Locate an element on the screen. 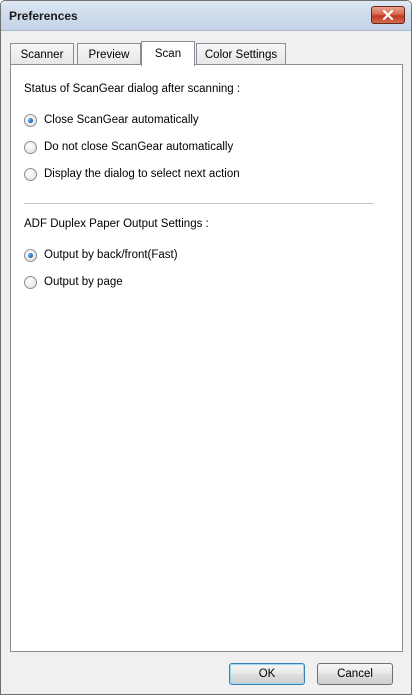  tab-scanner: Scanner is located at coordinates (42, 54).